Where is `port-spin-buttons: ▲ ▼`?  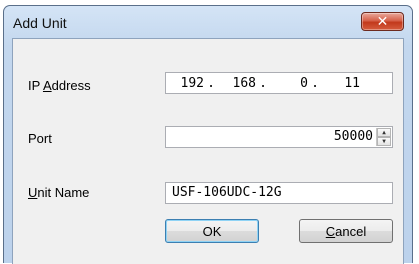 port-spin-buttons: ▲ ▼ is located at coordinates (383, 137).